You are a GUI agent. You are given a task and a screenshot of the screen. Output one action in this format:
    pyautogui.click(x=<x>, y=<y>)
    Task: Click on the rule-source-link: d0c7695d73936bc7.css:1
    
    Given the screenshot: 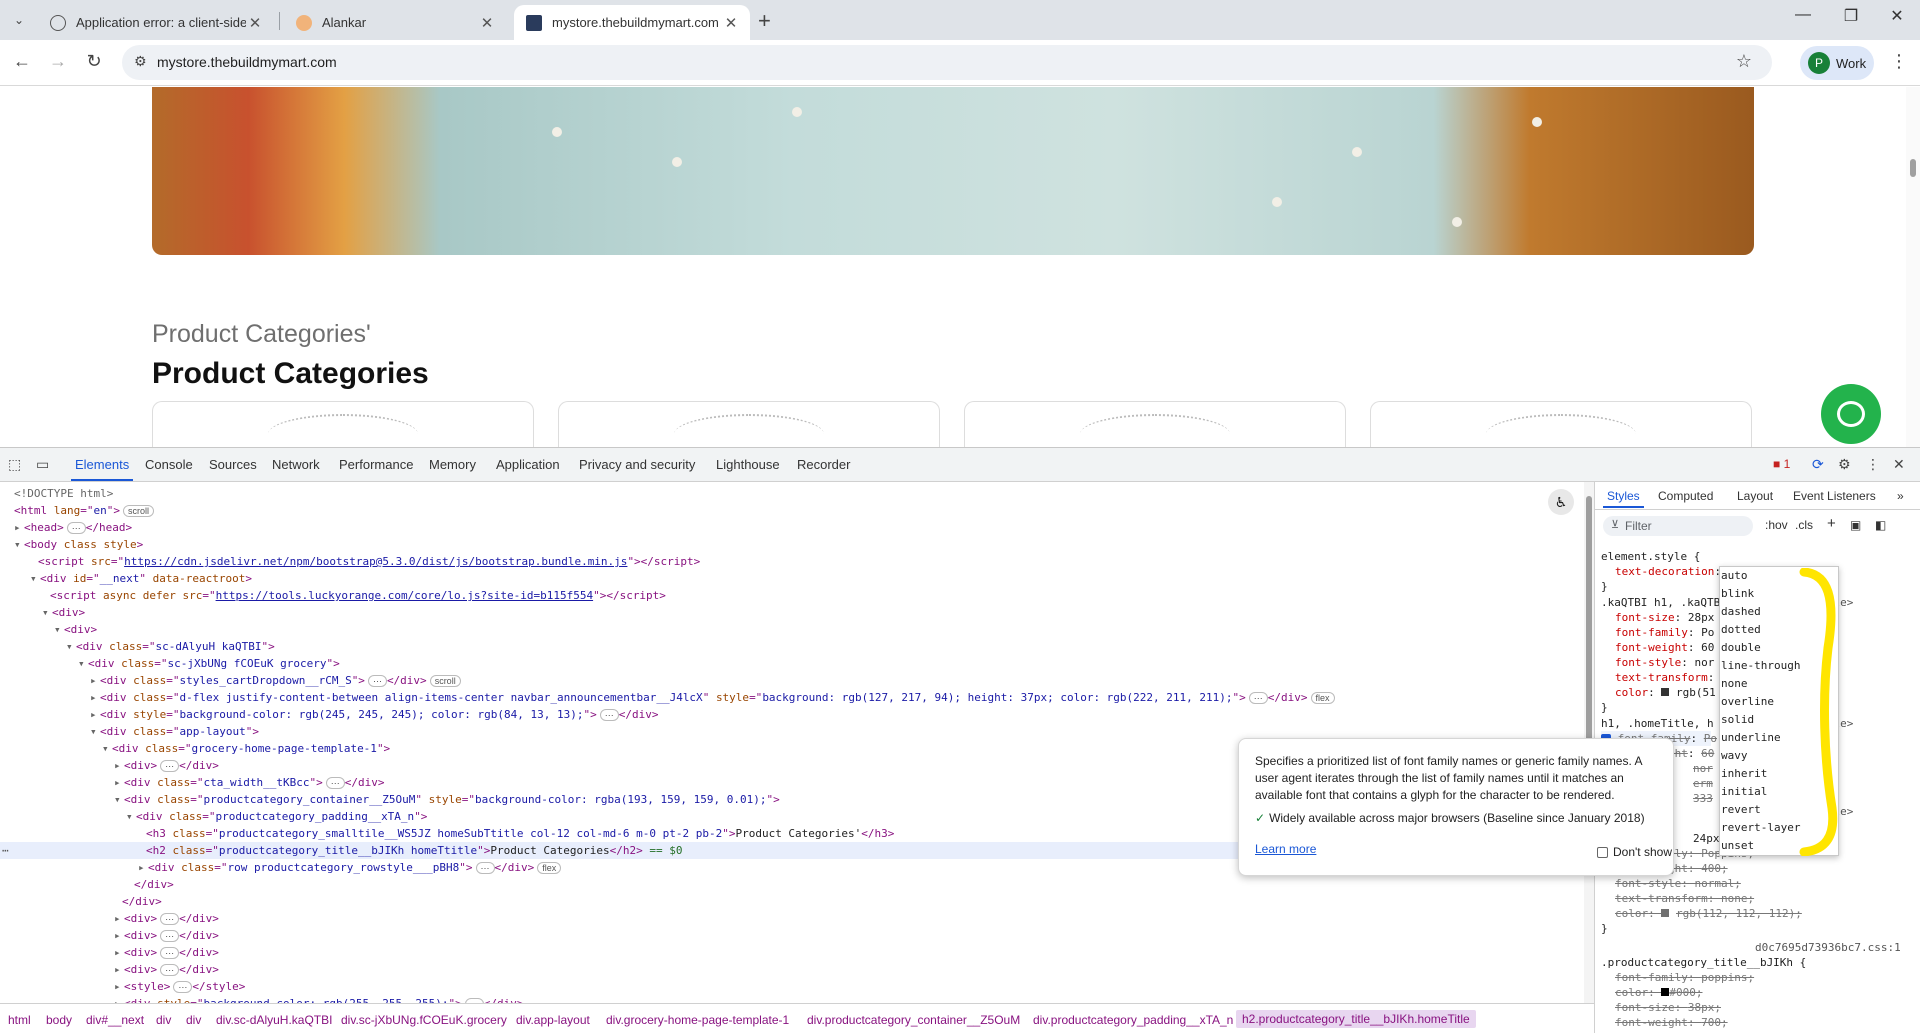 What is the action you would take?
    pyautogui.click(x=1828, y=947)
    